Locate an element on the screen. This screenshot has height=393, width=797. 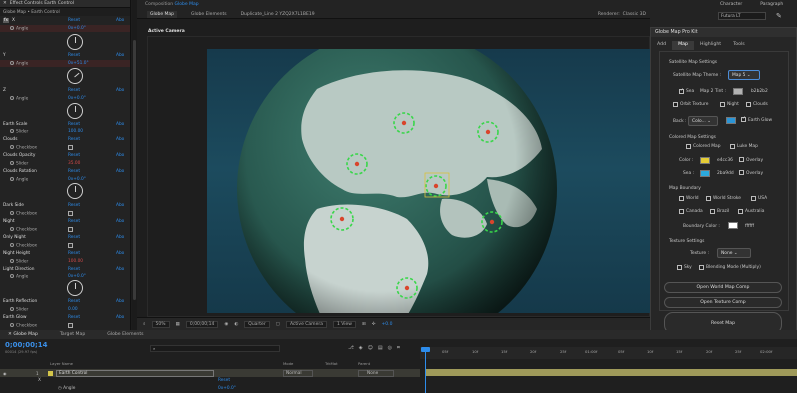
world-checkbox is located at coordinates (681, 198).